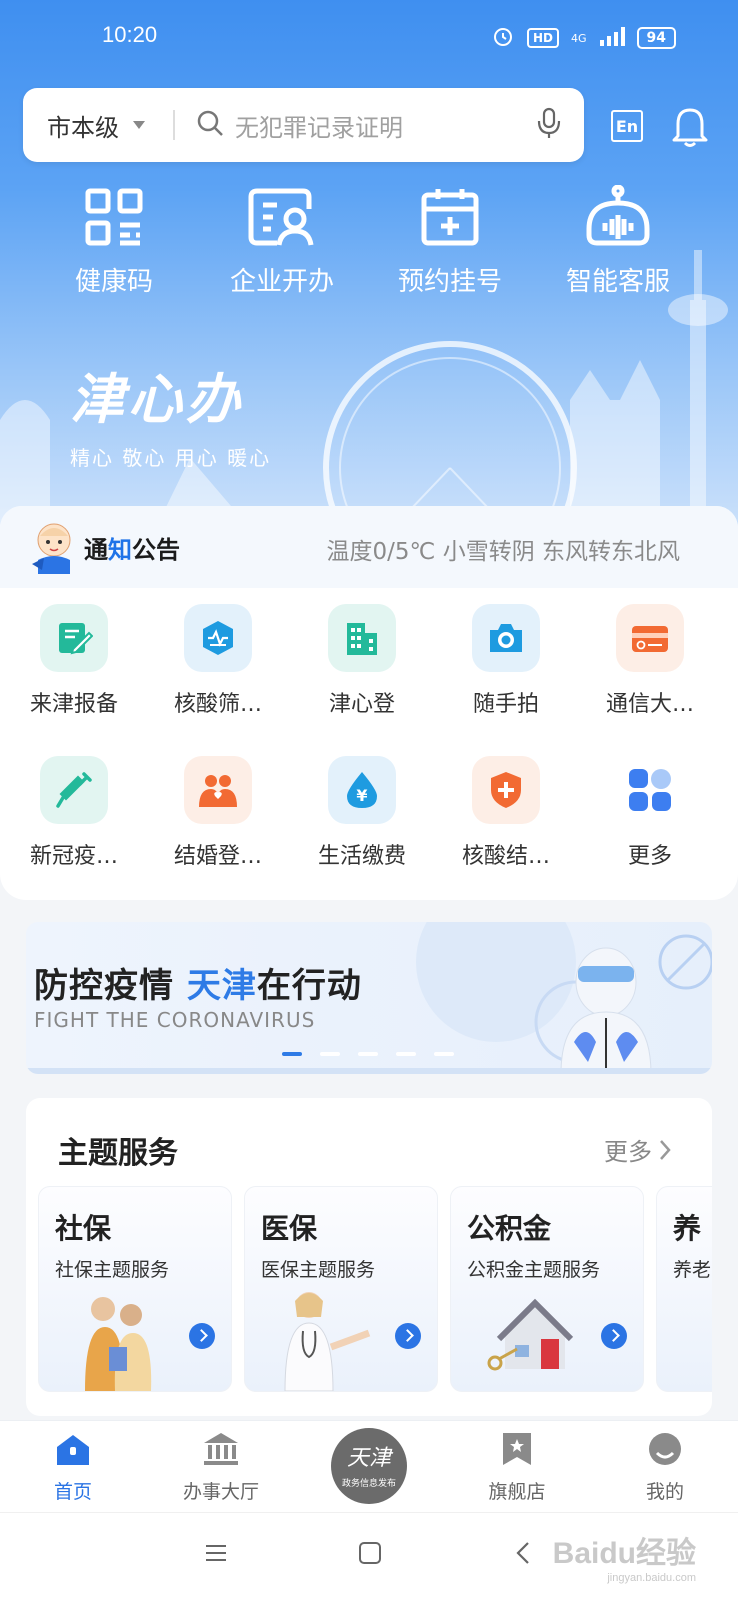  I want to click on quick-action-business: 企业开办, so click(282, 241).